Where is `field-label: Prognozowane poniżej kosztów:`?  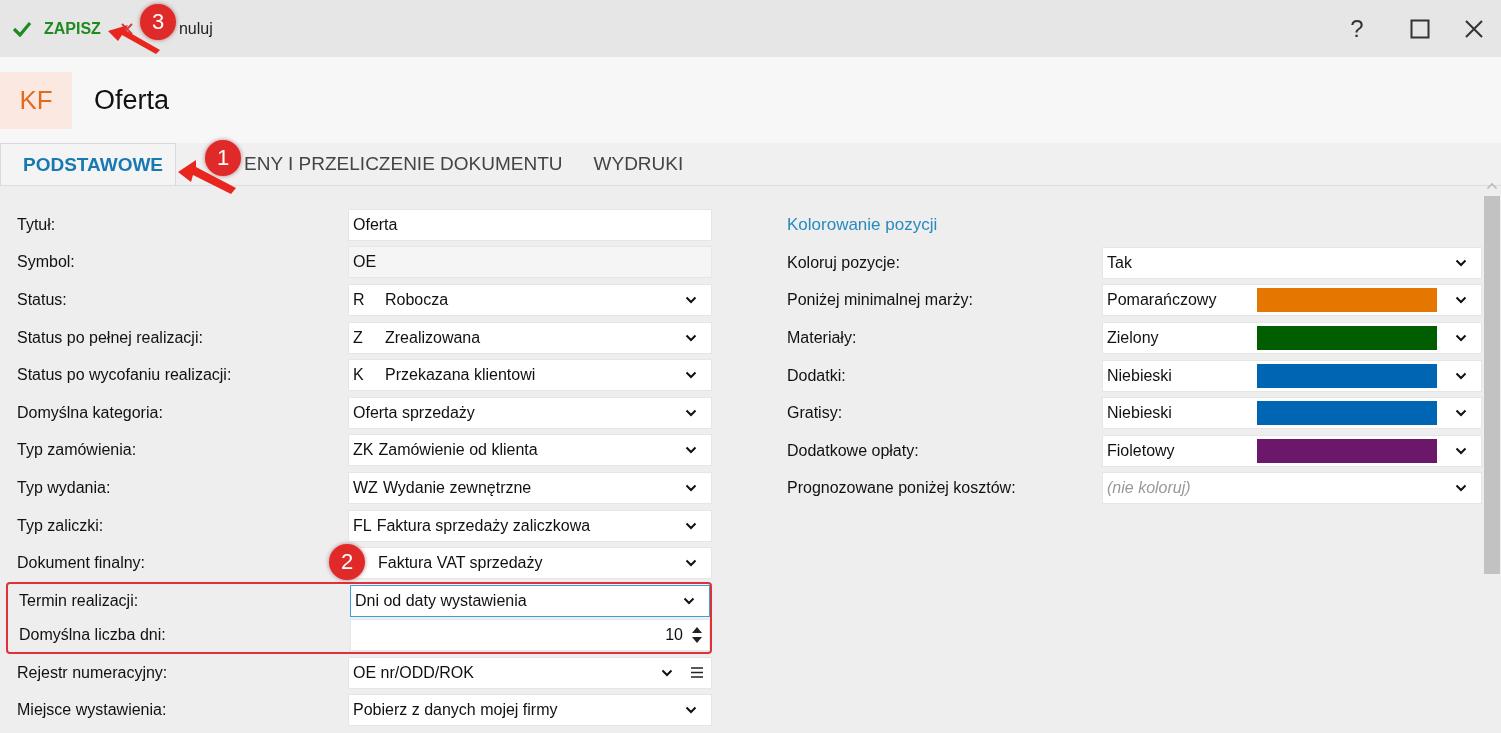 field-label: Prognozowane poniżej kosztów: is located at coordinates (902, 488).